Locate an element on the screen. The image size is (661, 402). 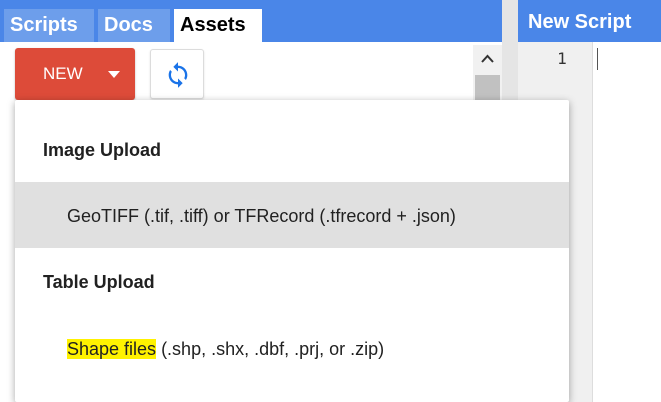
refresh-icon is located at coordinates (178, 75).